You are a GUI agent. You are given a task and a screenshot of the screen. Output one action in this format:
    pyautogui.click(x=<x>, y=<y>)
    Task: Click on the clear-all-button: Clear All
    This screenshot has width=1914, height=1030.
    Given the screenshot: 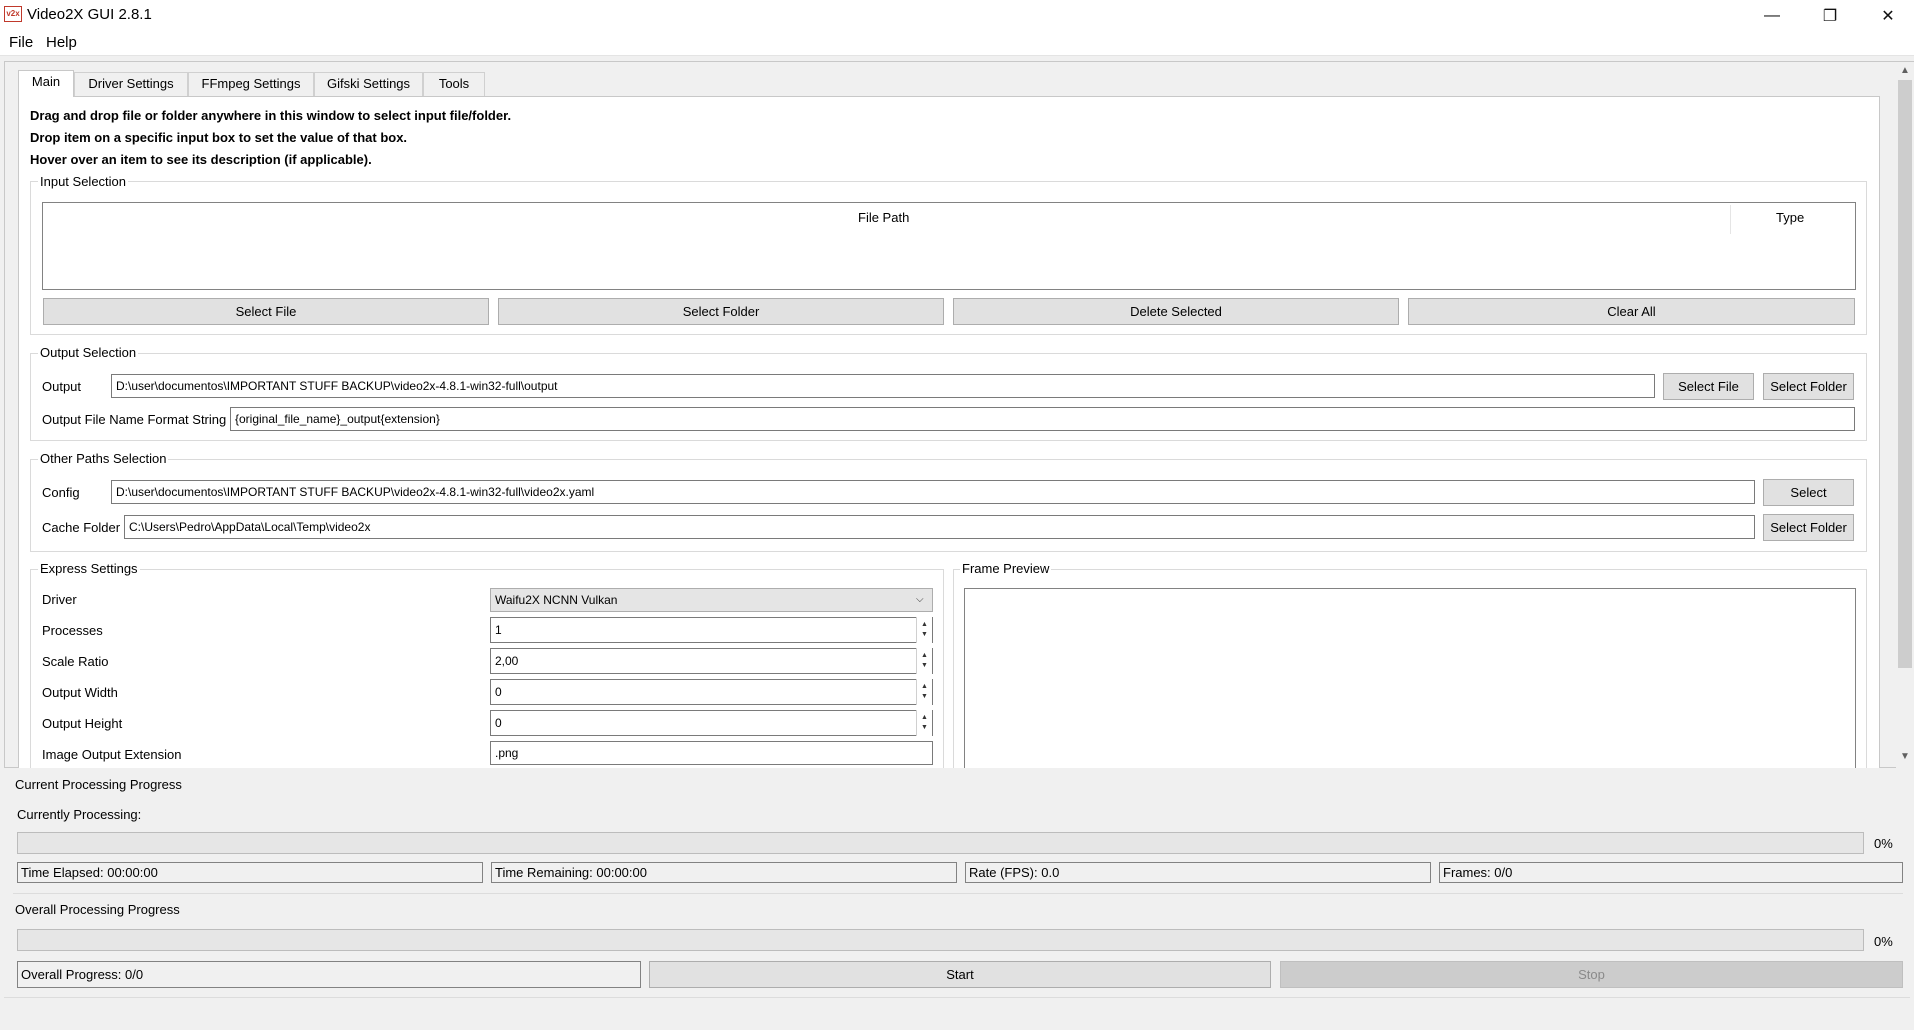 What is the action you would take?
    pyautogui.click(x=1631, y=311)
    